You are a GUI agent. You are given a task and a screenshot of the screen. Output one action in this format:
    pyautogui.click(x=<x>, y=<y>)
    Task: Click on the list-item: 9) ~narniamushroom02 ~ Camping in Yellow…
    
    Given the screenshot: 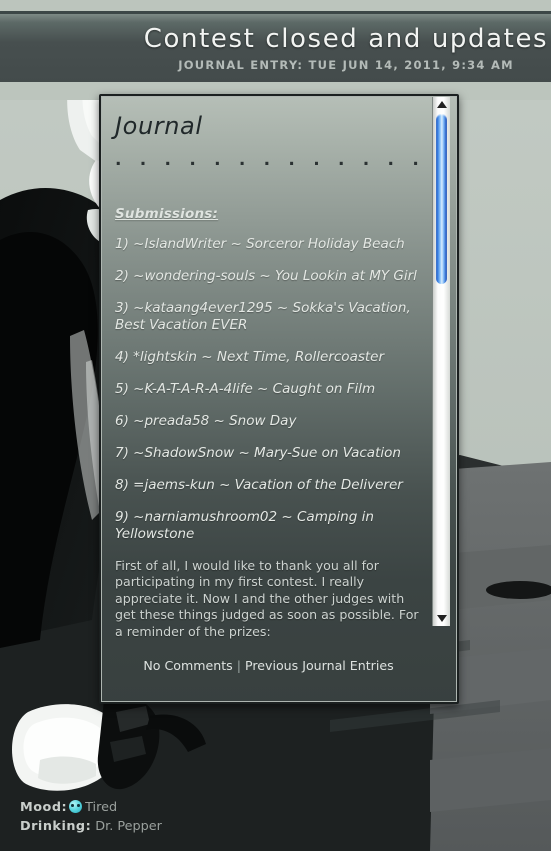 What is the action you would take?
    pyautogui.click(x=244, y=525)
    